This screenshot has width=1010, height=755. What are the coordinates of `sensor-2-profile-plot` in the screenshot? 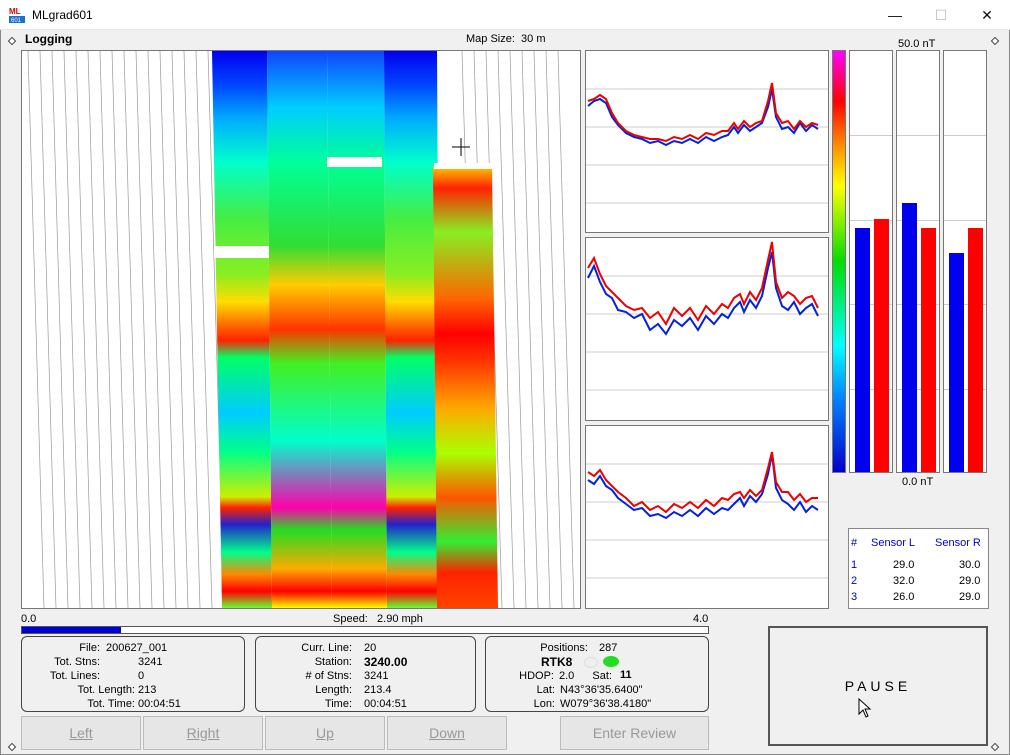 It's located at (707, 316).